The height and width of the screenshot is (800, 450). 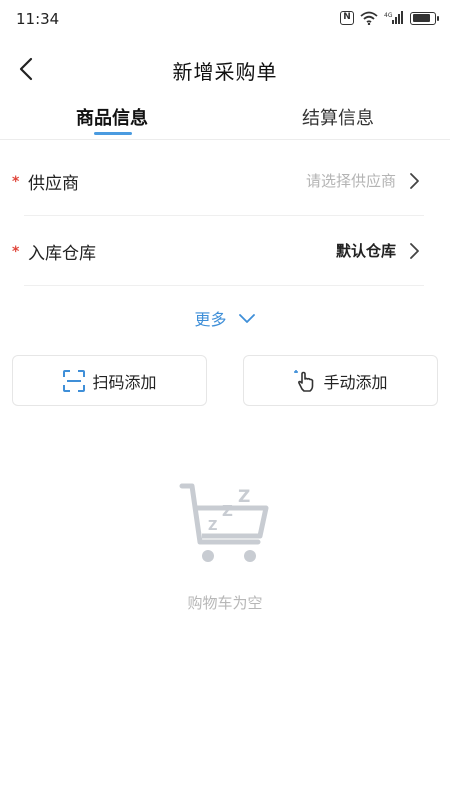 I want to click on status-icons: N 4G, so click(x=389, y=18).